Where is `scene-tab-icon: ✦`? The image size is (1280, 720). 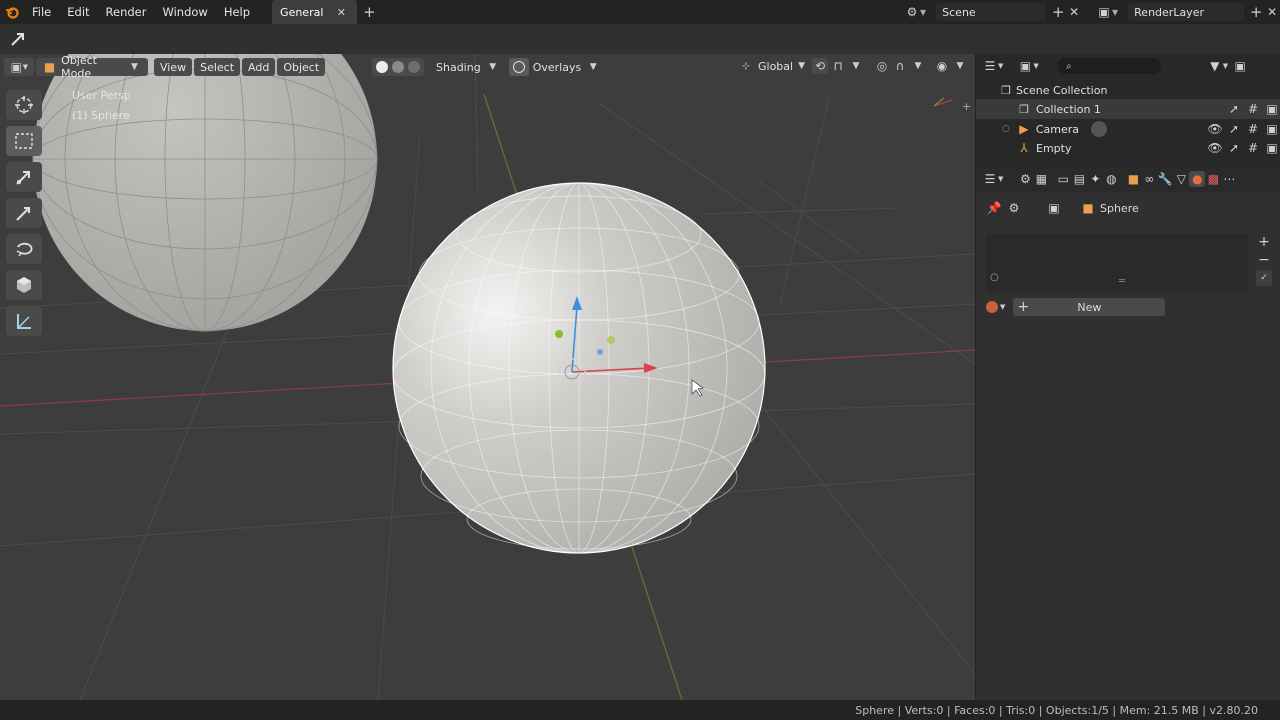
scene-tab-icon: ✦ is located at coordinates (1095, 179).